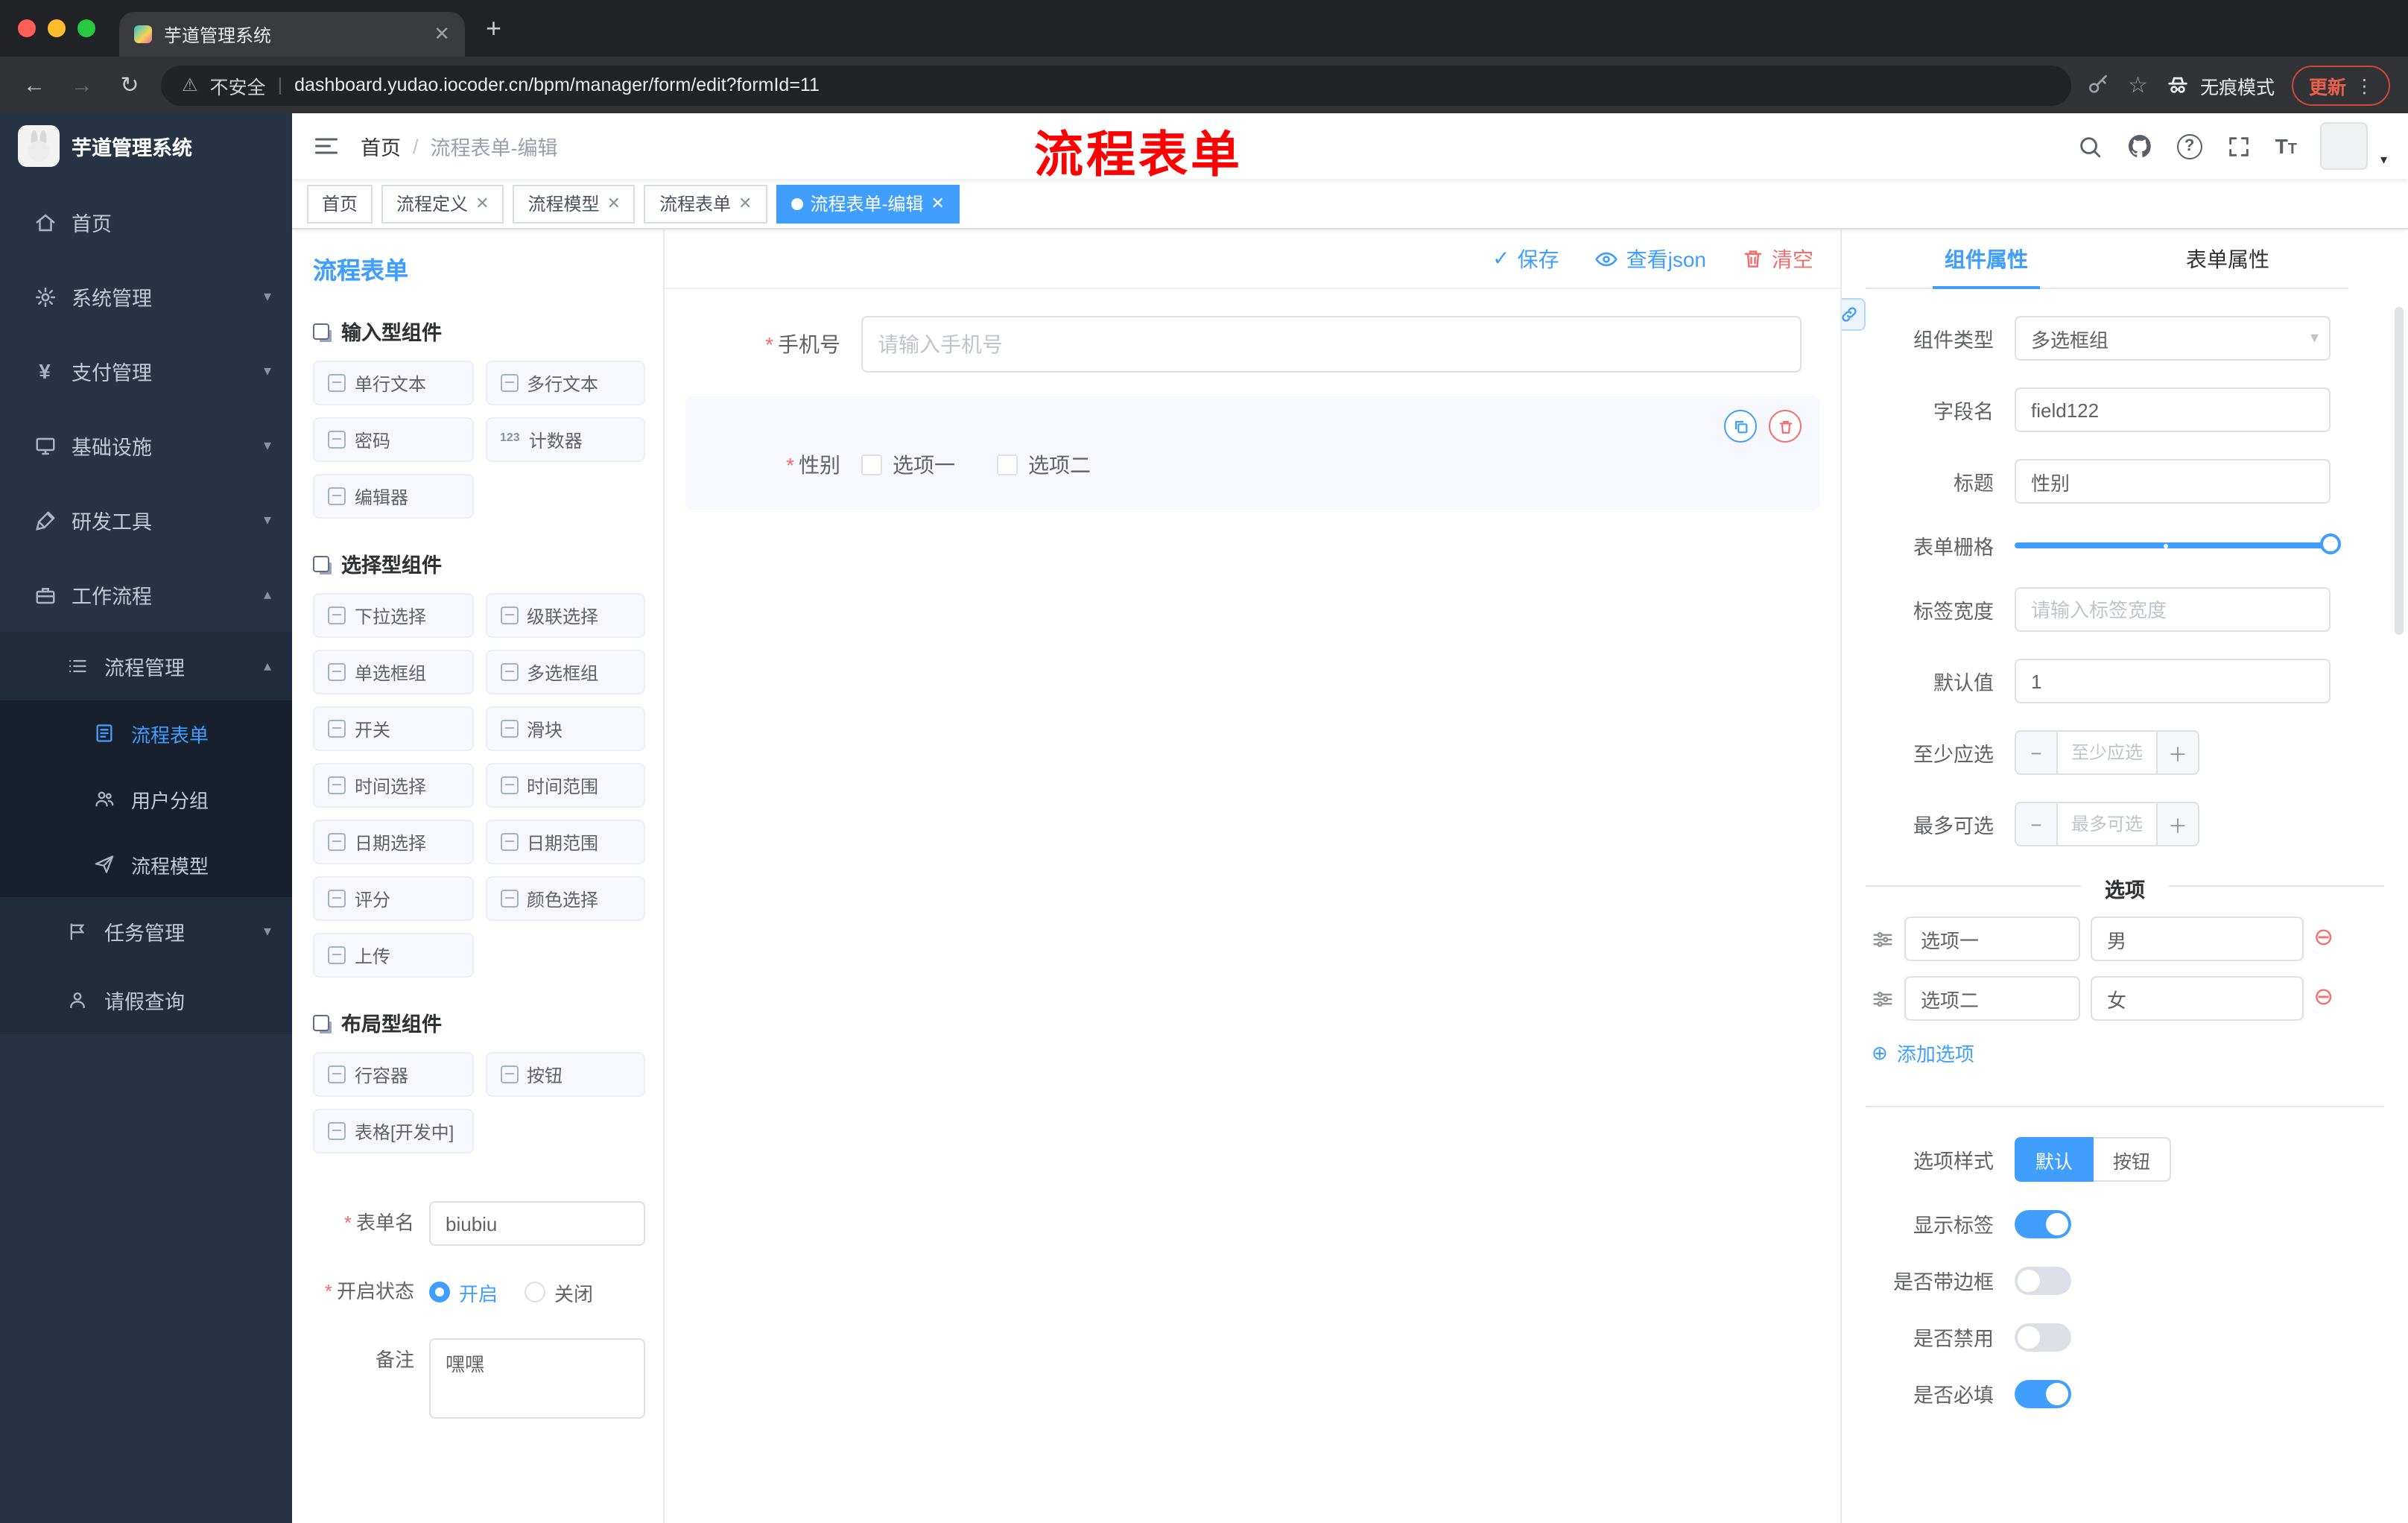 The height and width of the screenshot is (1523, 2408). I want to click on breadcrumb-home: 首页, so click(381, 146).